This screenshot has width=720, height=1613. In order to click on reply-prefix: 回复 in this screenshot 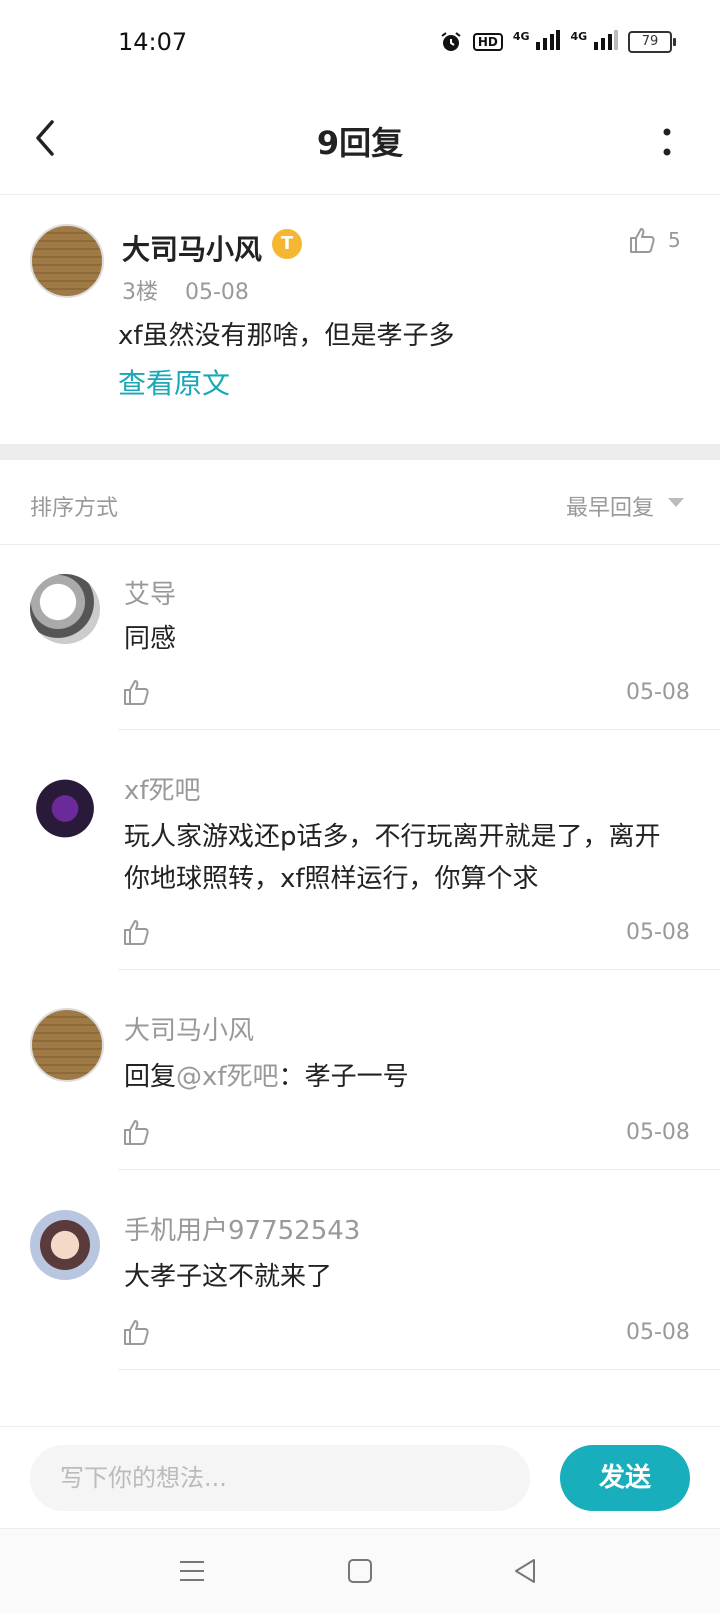, I will do `click(150, 1077)`.